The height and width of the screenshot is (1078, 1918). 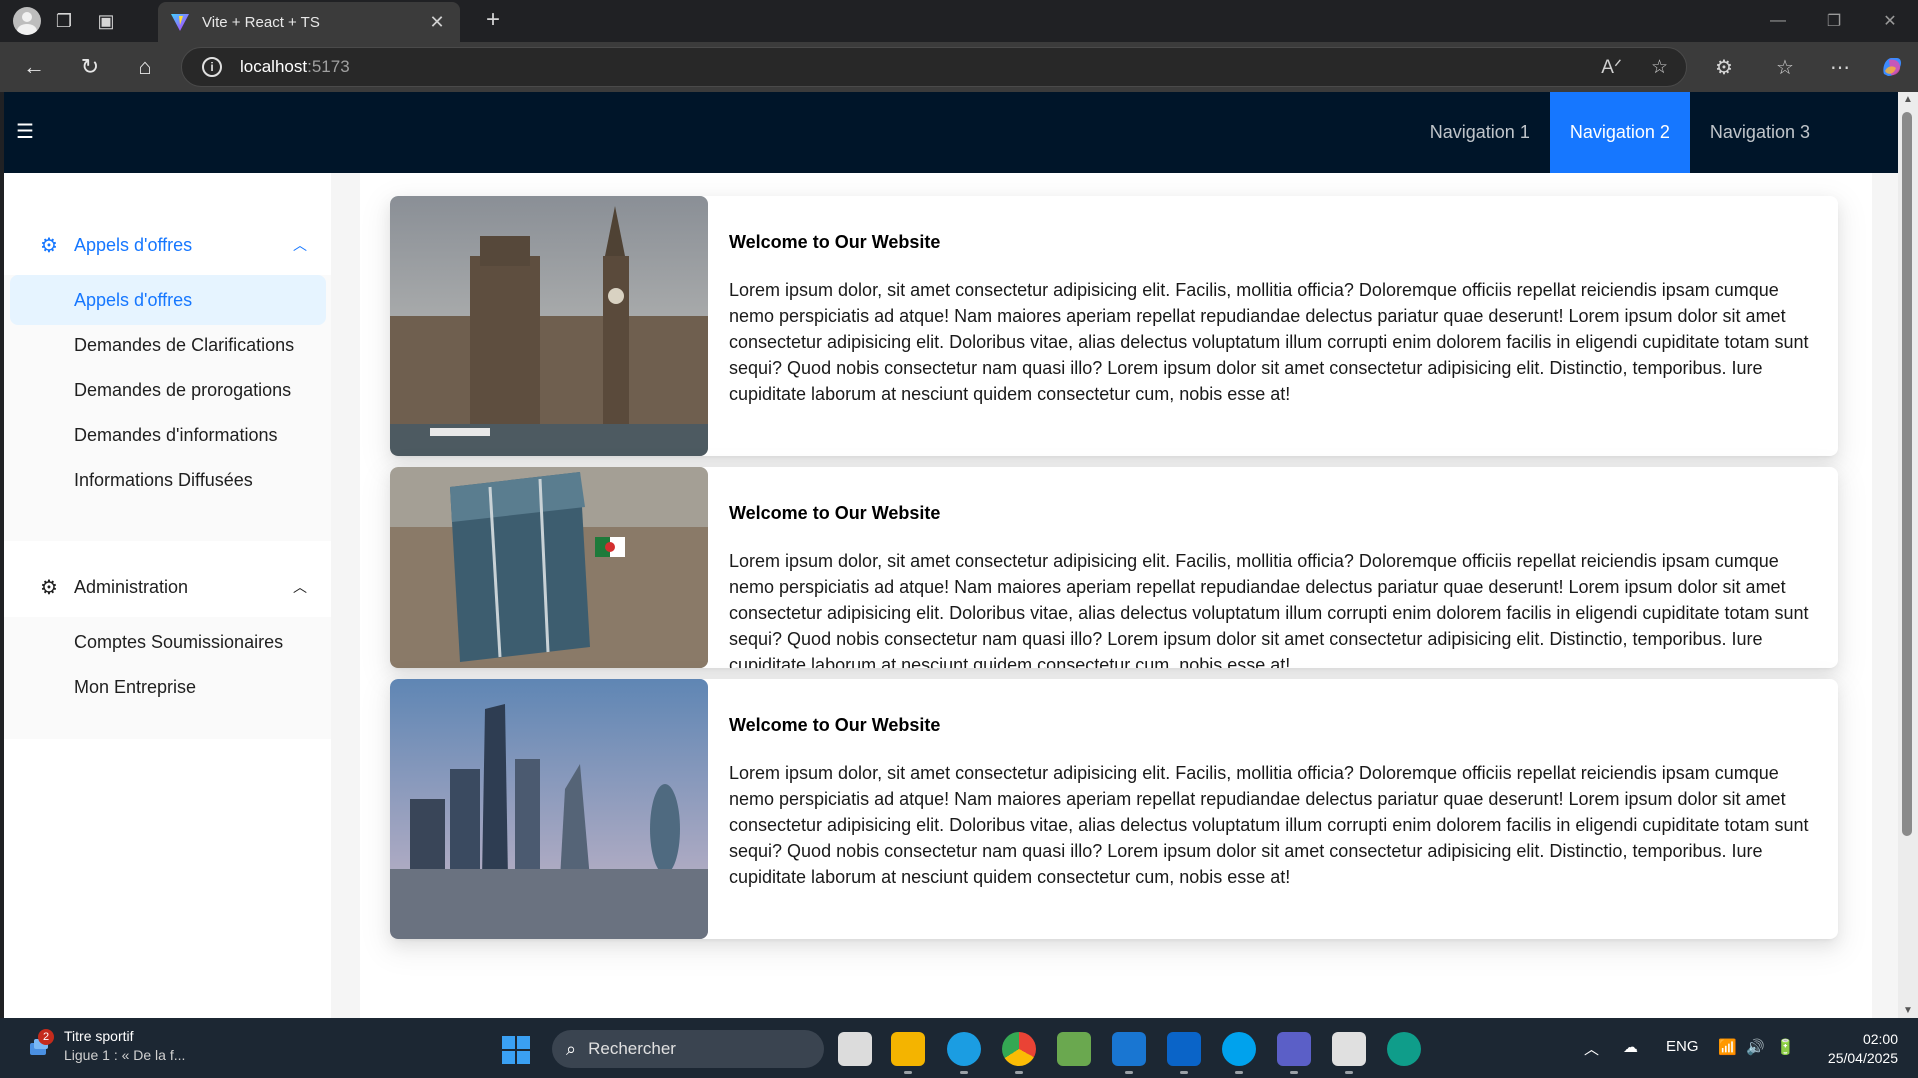 I want to click on vite-logo-icon, so click(x=180, y=22).